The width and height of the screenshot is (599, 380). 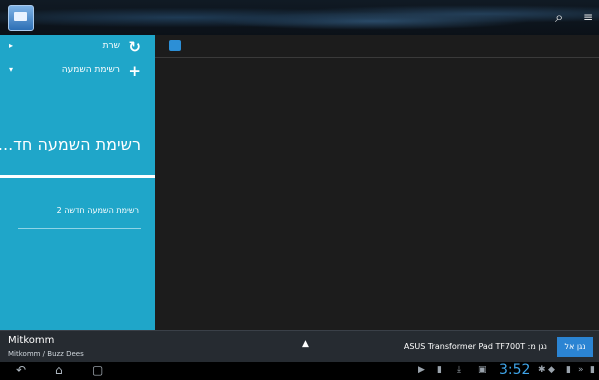 What do you see at coordinates (21, 18) in the screenshot?
I see `app-icon` at bounding box center [21, 18].